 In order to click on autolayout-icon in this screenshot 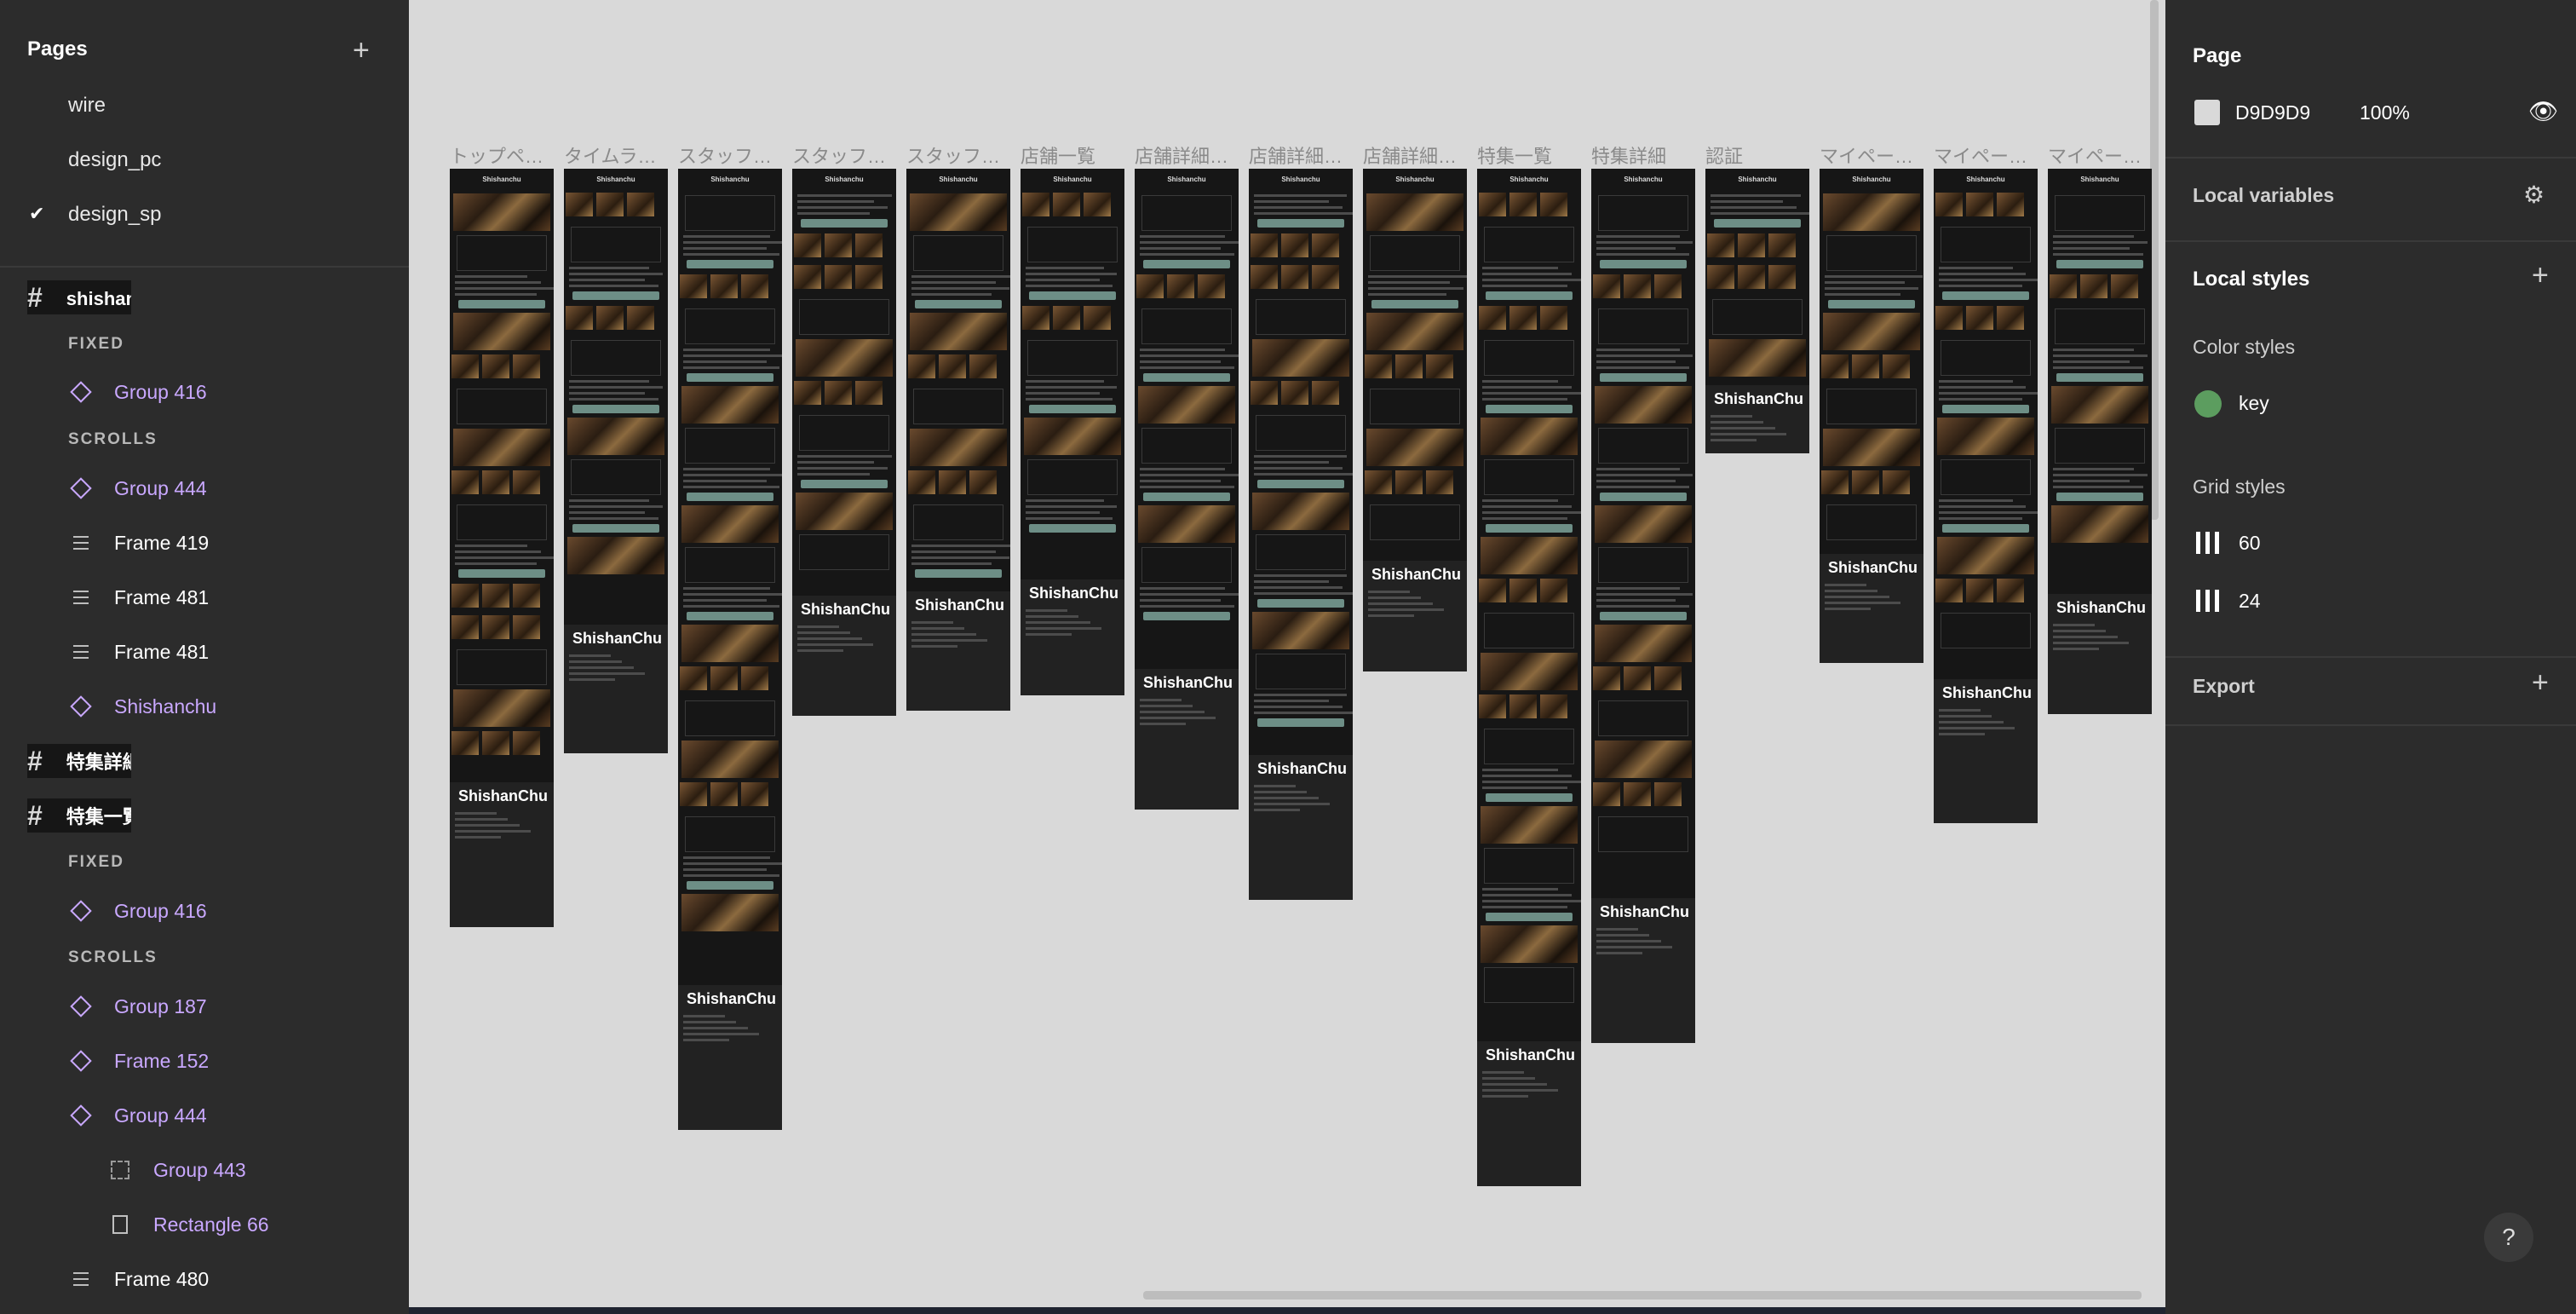, I will do `click(81, 543)`.